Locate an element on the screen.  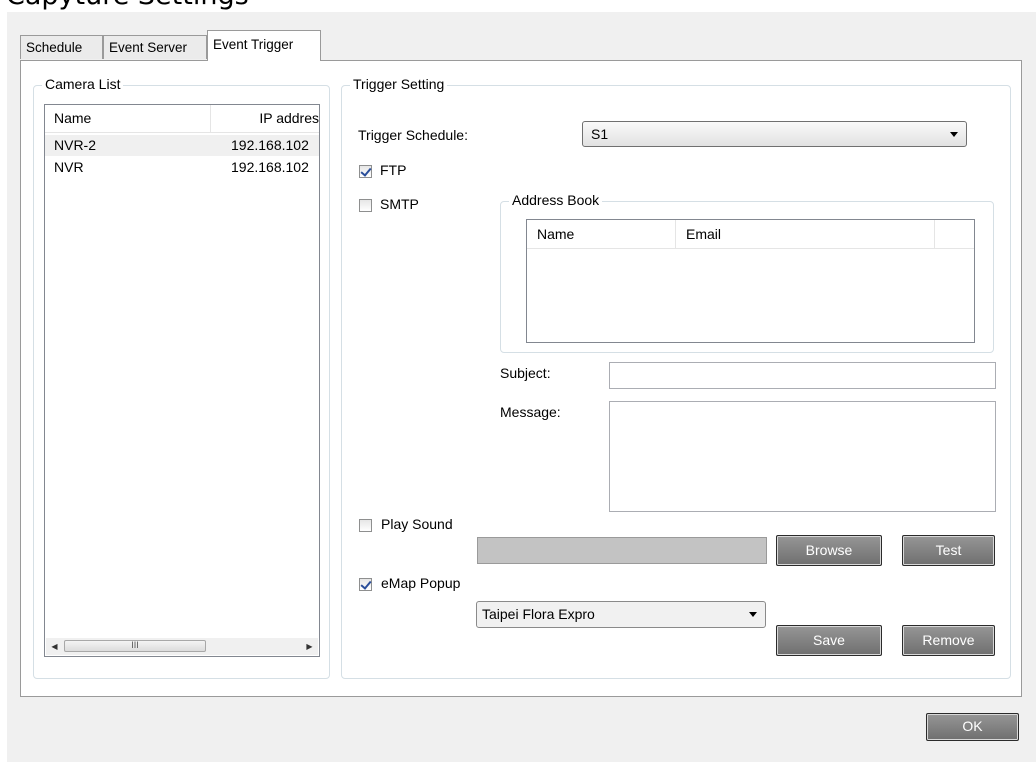
emap-value: Taipei Flora Expro is located at coordinates (538, 614).